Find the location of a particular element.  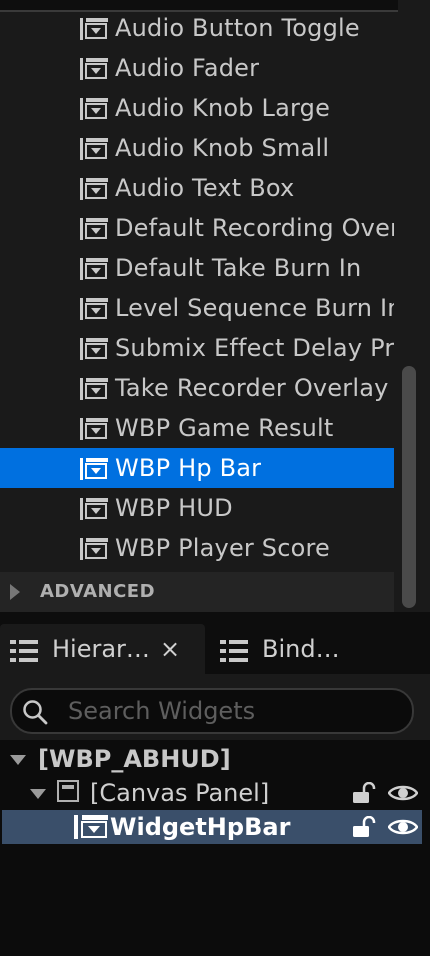

palette-item: Default Recording Overl is located at coordinates (197, 228).